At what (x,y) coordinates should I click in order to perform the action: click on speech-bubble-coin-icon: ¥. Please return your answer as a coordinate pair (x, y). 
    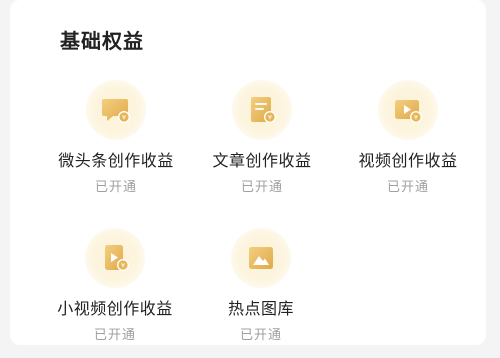
    Looking at the image, I should click on (116, 111).